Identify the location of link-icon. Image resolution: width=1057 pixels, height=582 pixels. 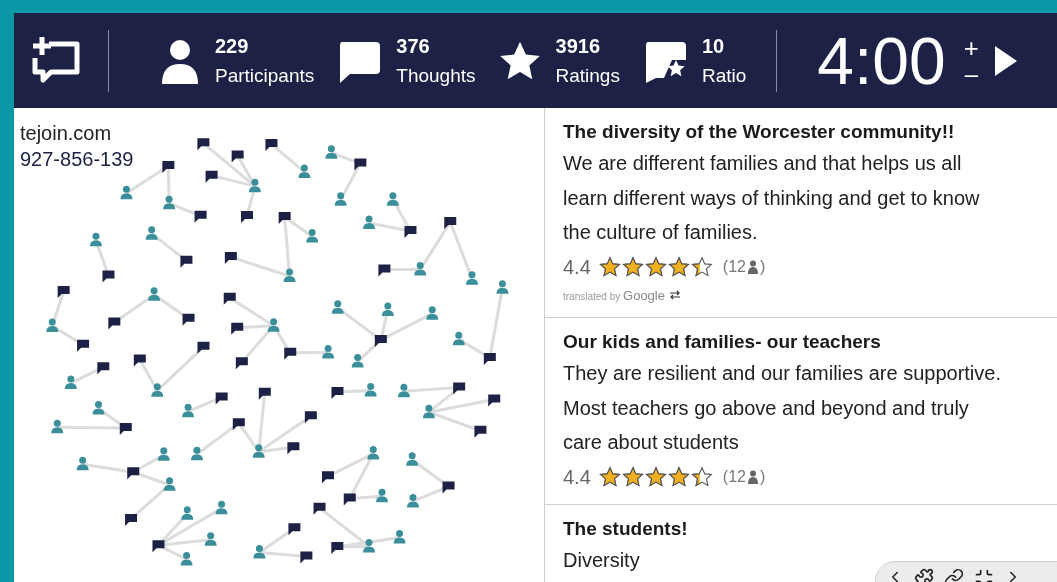
(954, 575).